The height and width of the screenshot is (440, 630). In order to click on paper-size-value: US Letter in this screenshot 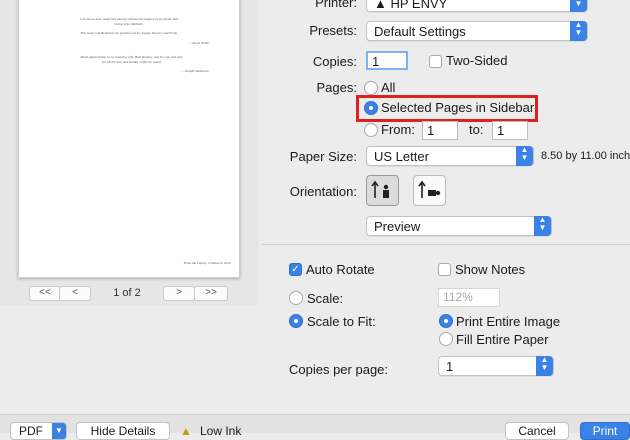, I will do `click(401, 156)`.